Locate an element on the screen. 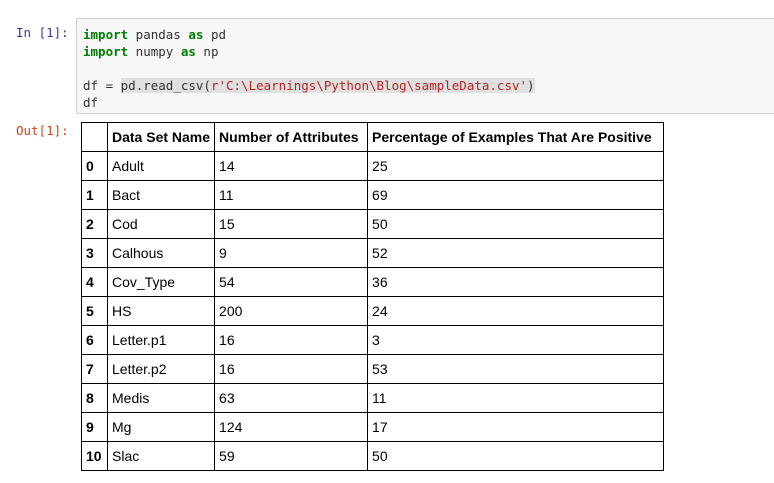 Image resolution: width=774 pixels, height=483 pixels. table-row: 9 Mg 124 17 is located at coordinates (373, 427).